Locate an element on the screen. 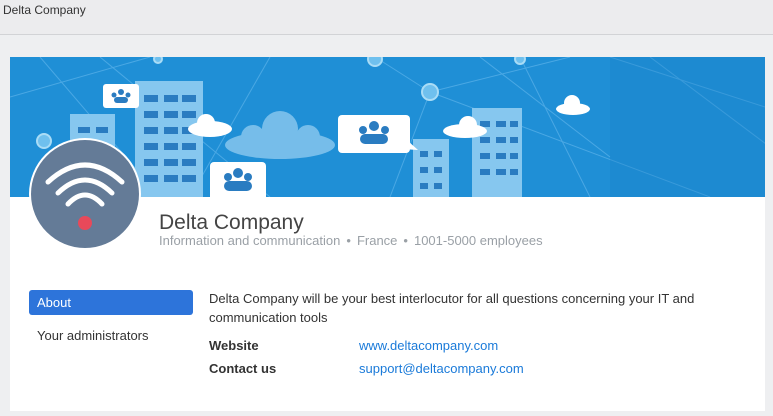 The width and height of the screenshot is (773, 416). website-label: Website is located at coordinates (234, 345).